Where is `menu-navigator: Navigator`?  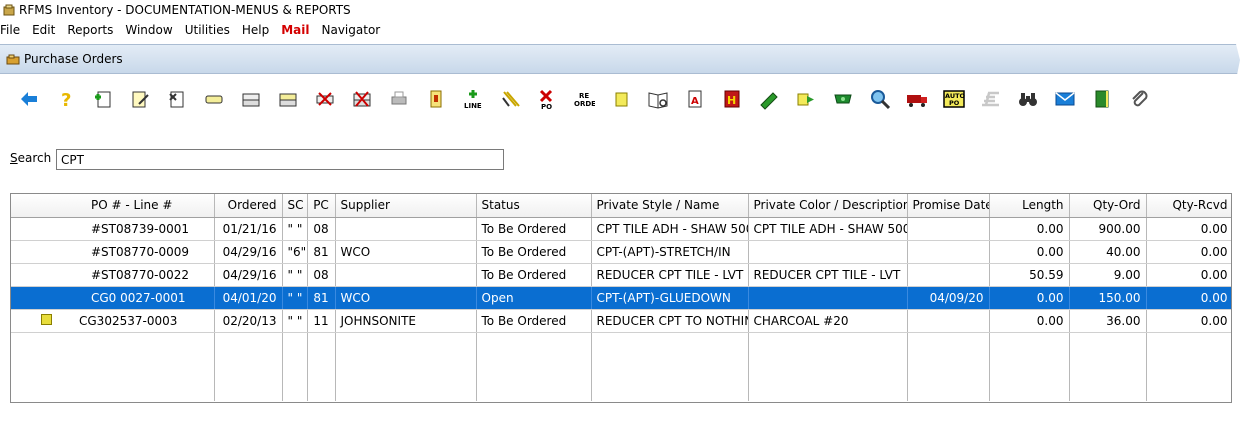 menu-navigator: Navigator is located at coordinates (354, 30).